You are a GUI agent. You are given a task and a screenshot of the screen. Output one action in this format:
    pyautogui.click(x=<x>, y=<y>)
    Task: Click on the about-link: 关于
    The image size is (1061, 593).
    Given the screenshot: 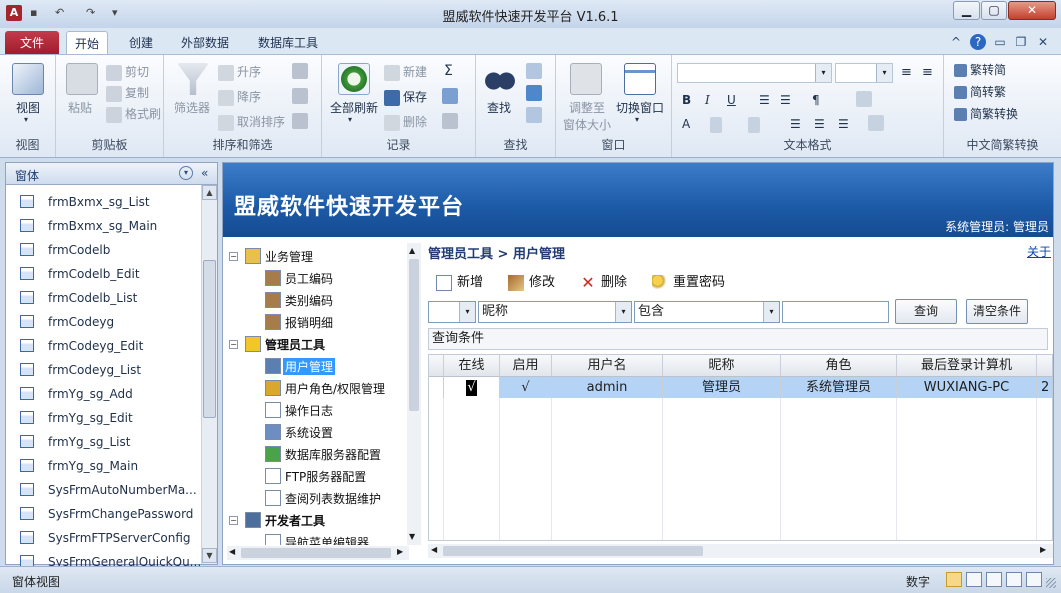 What is the action you would take?
    pyautogui.click(x=1039, y=251)
    